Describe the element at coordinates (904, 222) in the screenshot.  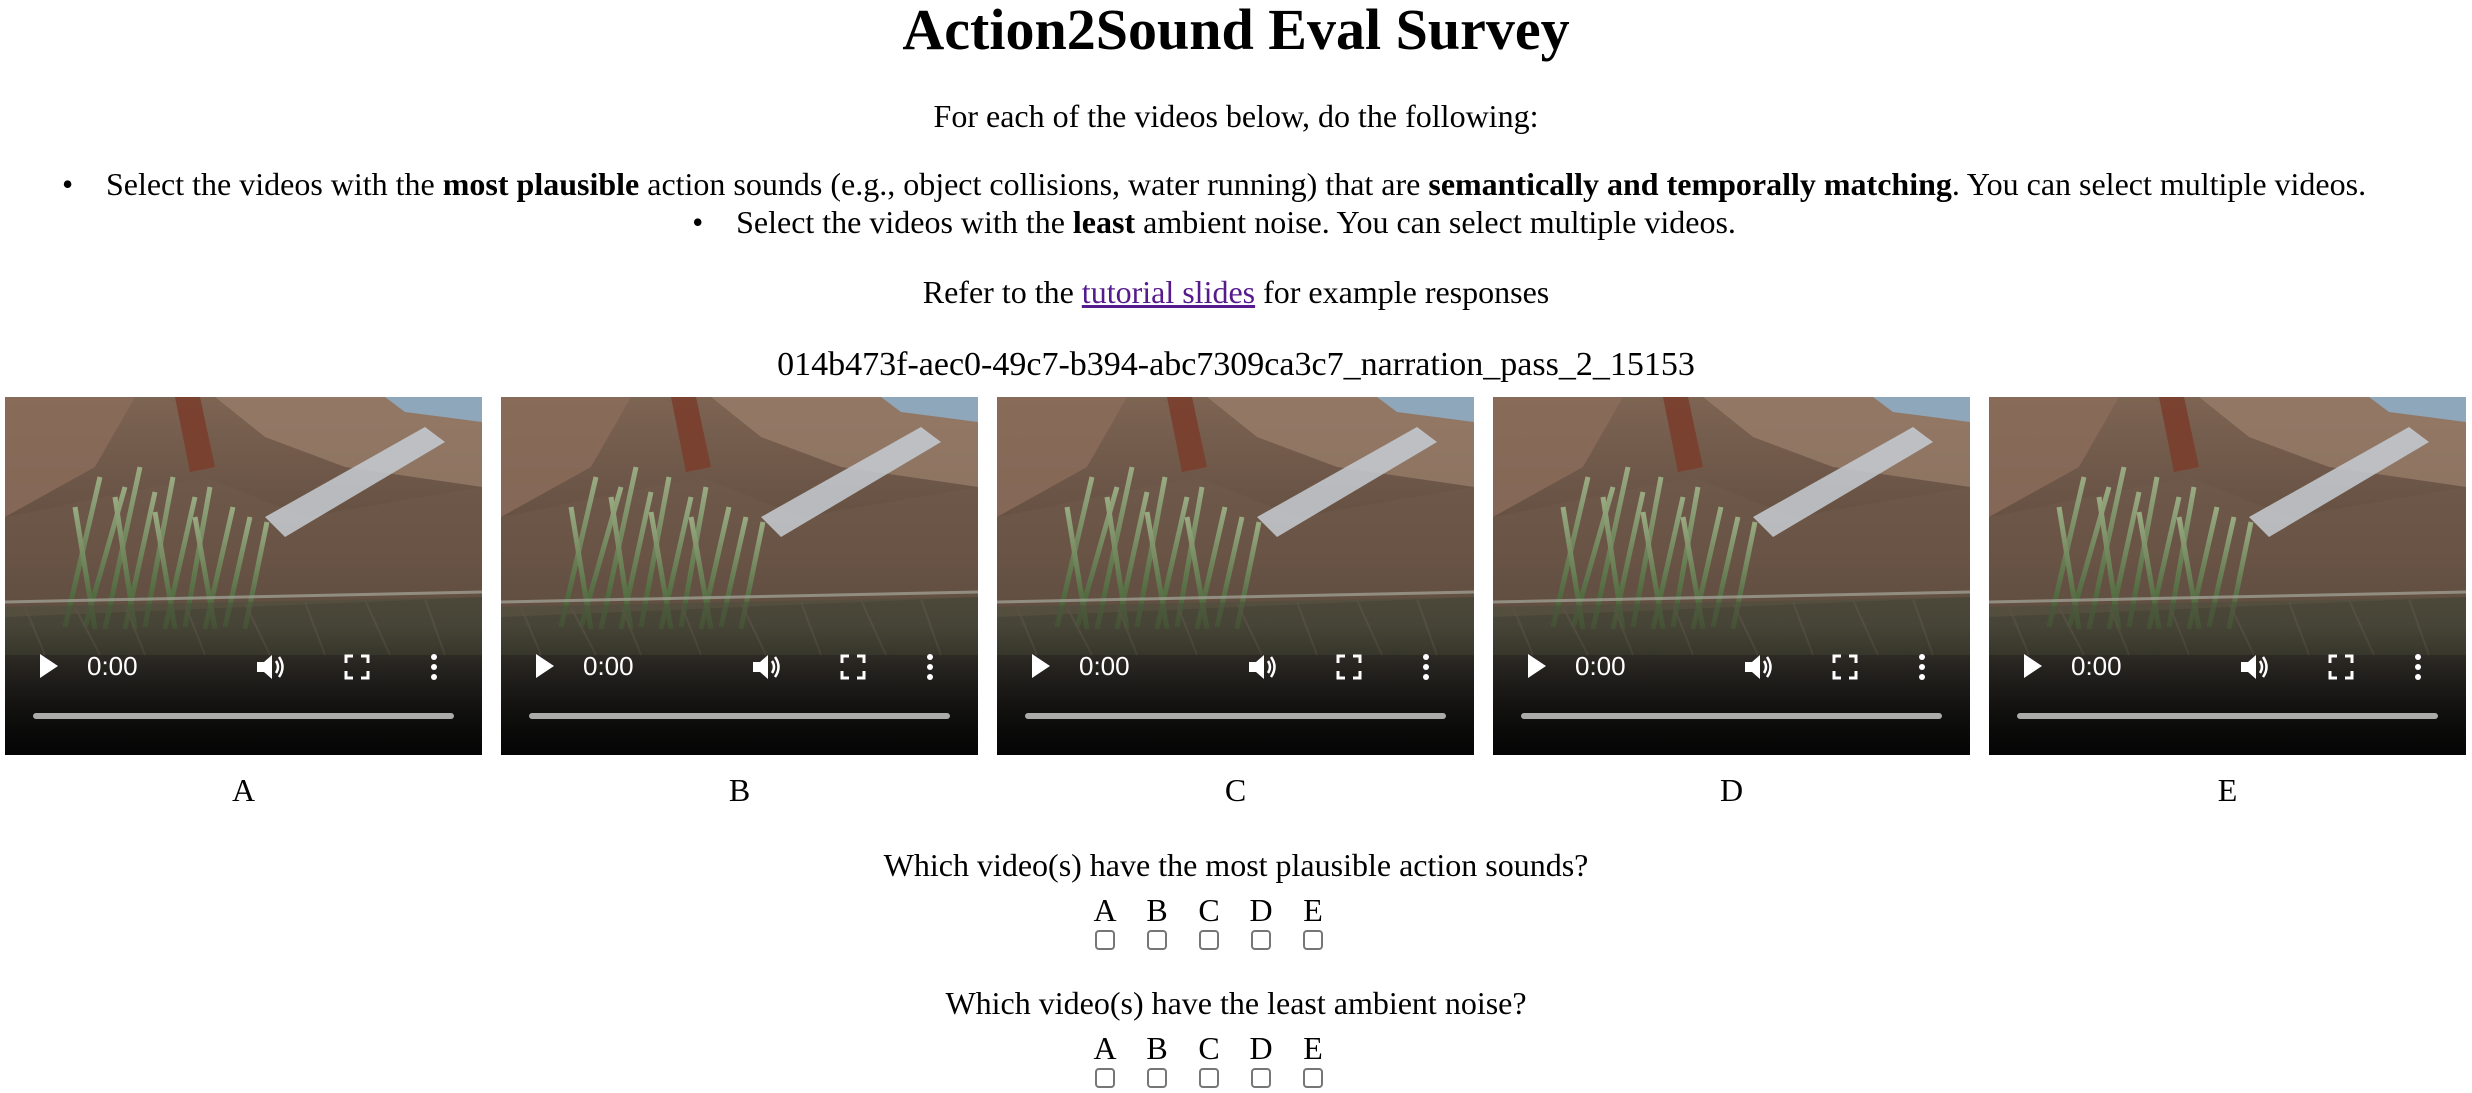
I see `instruction-2-text-pre: Select the videos with the` at that location.